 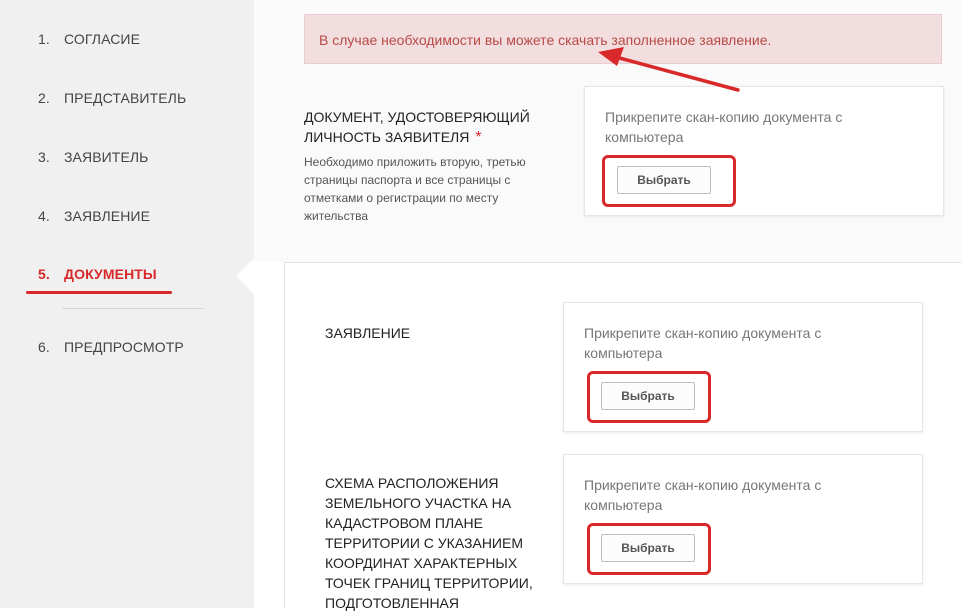 I want to click on required-mark: *, so click(x=478, y=137).